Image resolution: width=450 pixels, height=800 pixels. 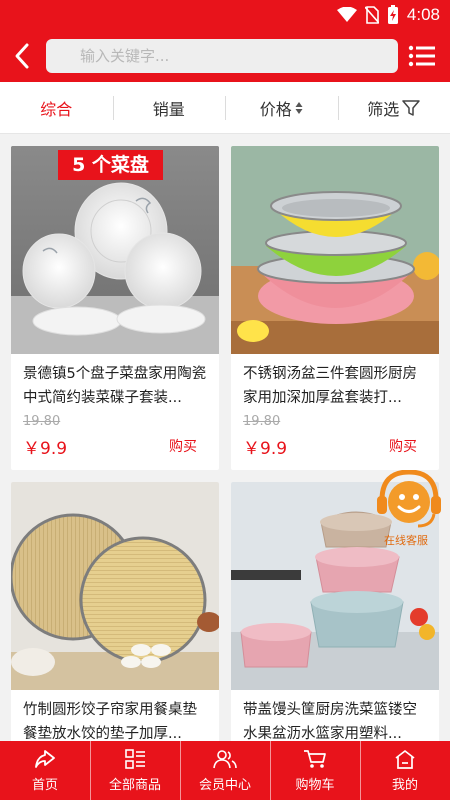 I want to click on product-image-bamboo-mat, so click(x=115, y=586).